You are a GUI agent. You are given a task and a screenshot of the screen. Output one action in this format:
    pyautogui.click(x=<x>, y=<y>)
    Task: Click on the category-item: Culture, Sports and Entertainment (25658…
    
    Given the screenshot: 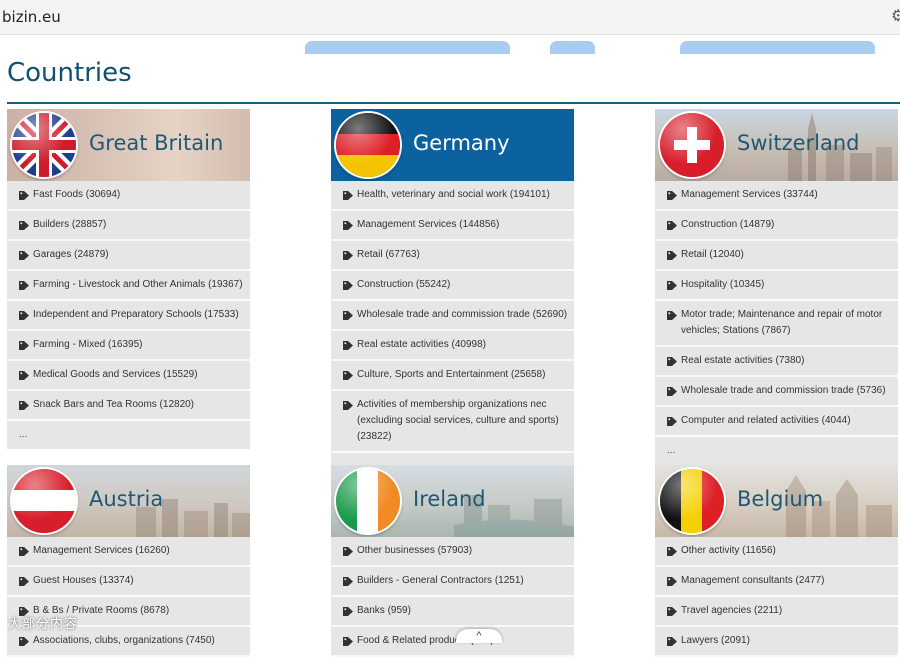 What is the action you would take?
    pyautogui.click(x=452, y=376)
    